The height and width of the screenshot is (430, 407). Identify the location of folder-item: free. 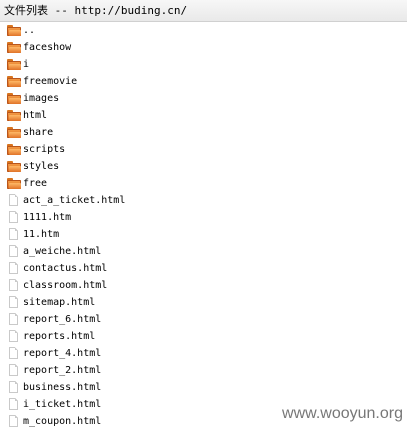
(203, 183).